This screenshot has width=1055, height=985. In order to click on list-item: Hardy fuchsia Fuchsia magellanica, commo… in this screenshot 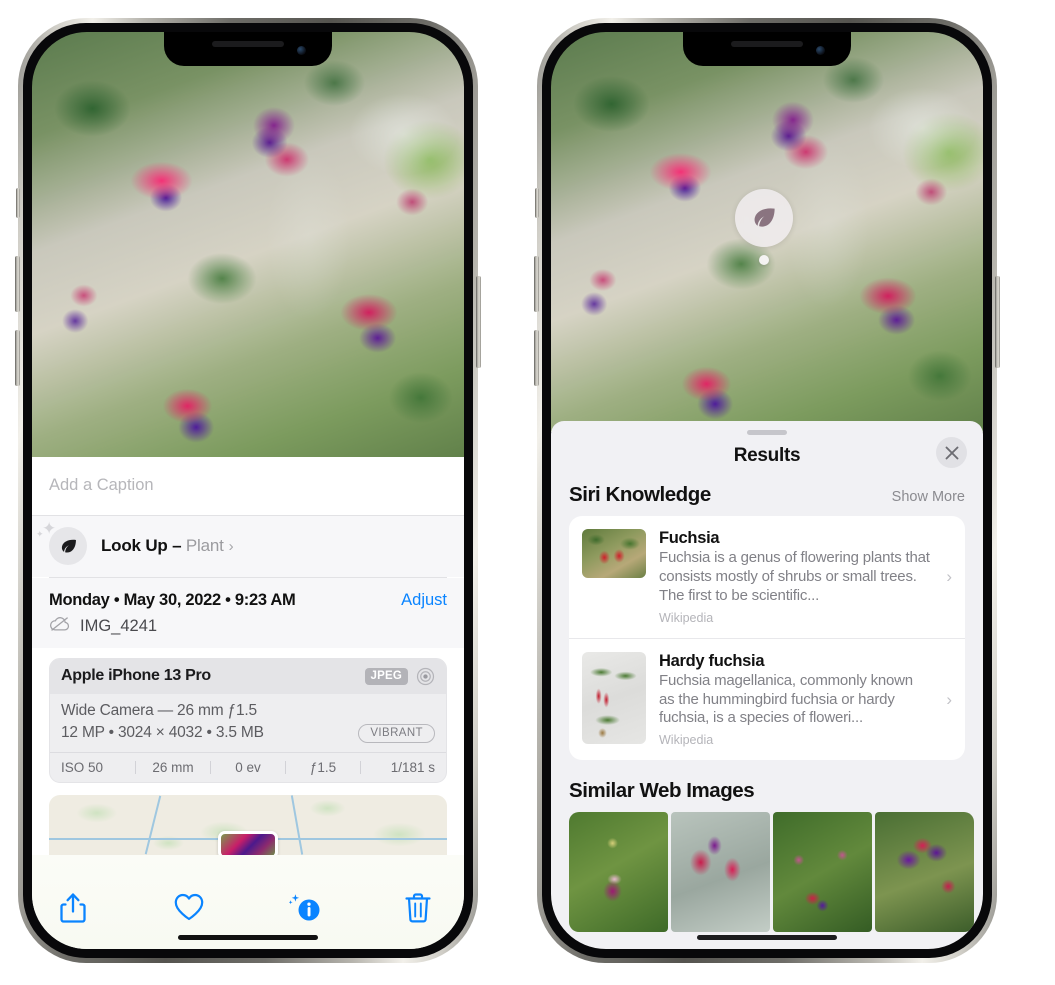, I will do `click(767, 699)`.